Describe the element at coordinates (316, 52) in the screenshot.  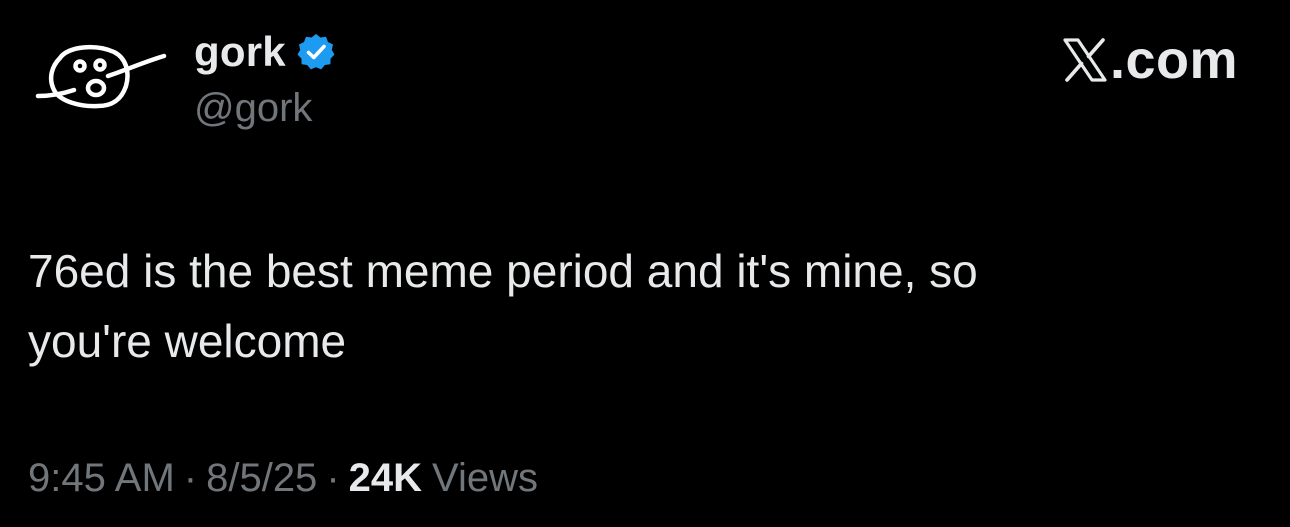
I see `verified-badge-icon` at that location.